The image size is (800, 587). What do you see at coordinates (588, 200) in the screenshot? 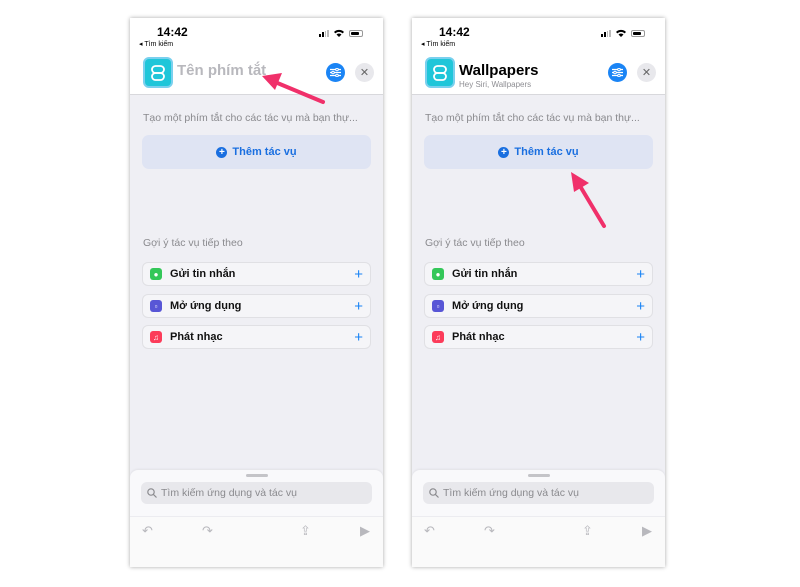
I see `arrow-to-add-action` at bounding box center [588, 200].